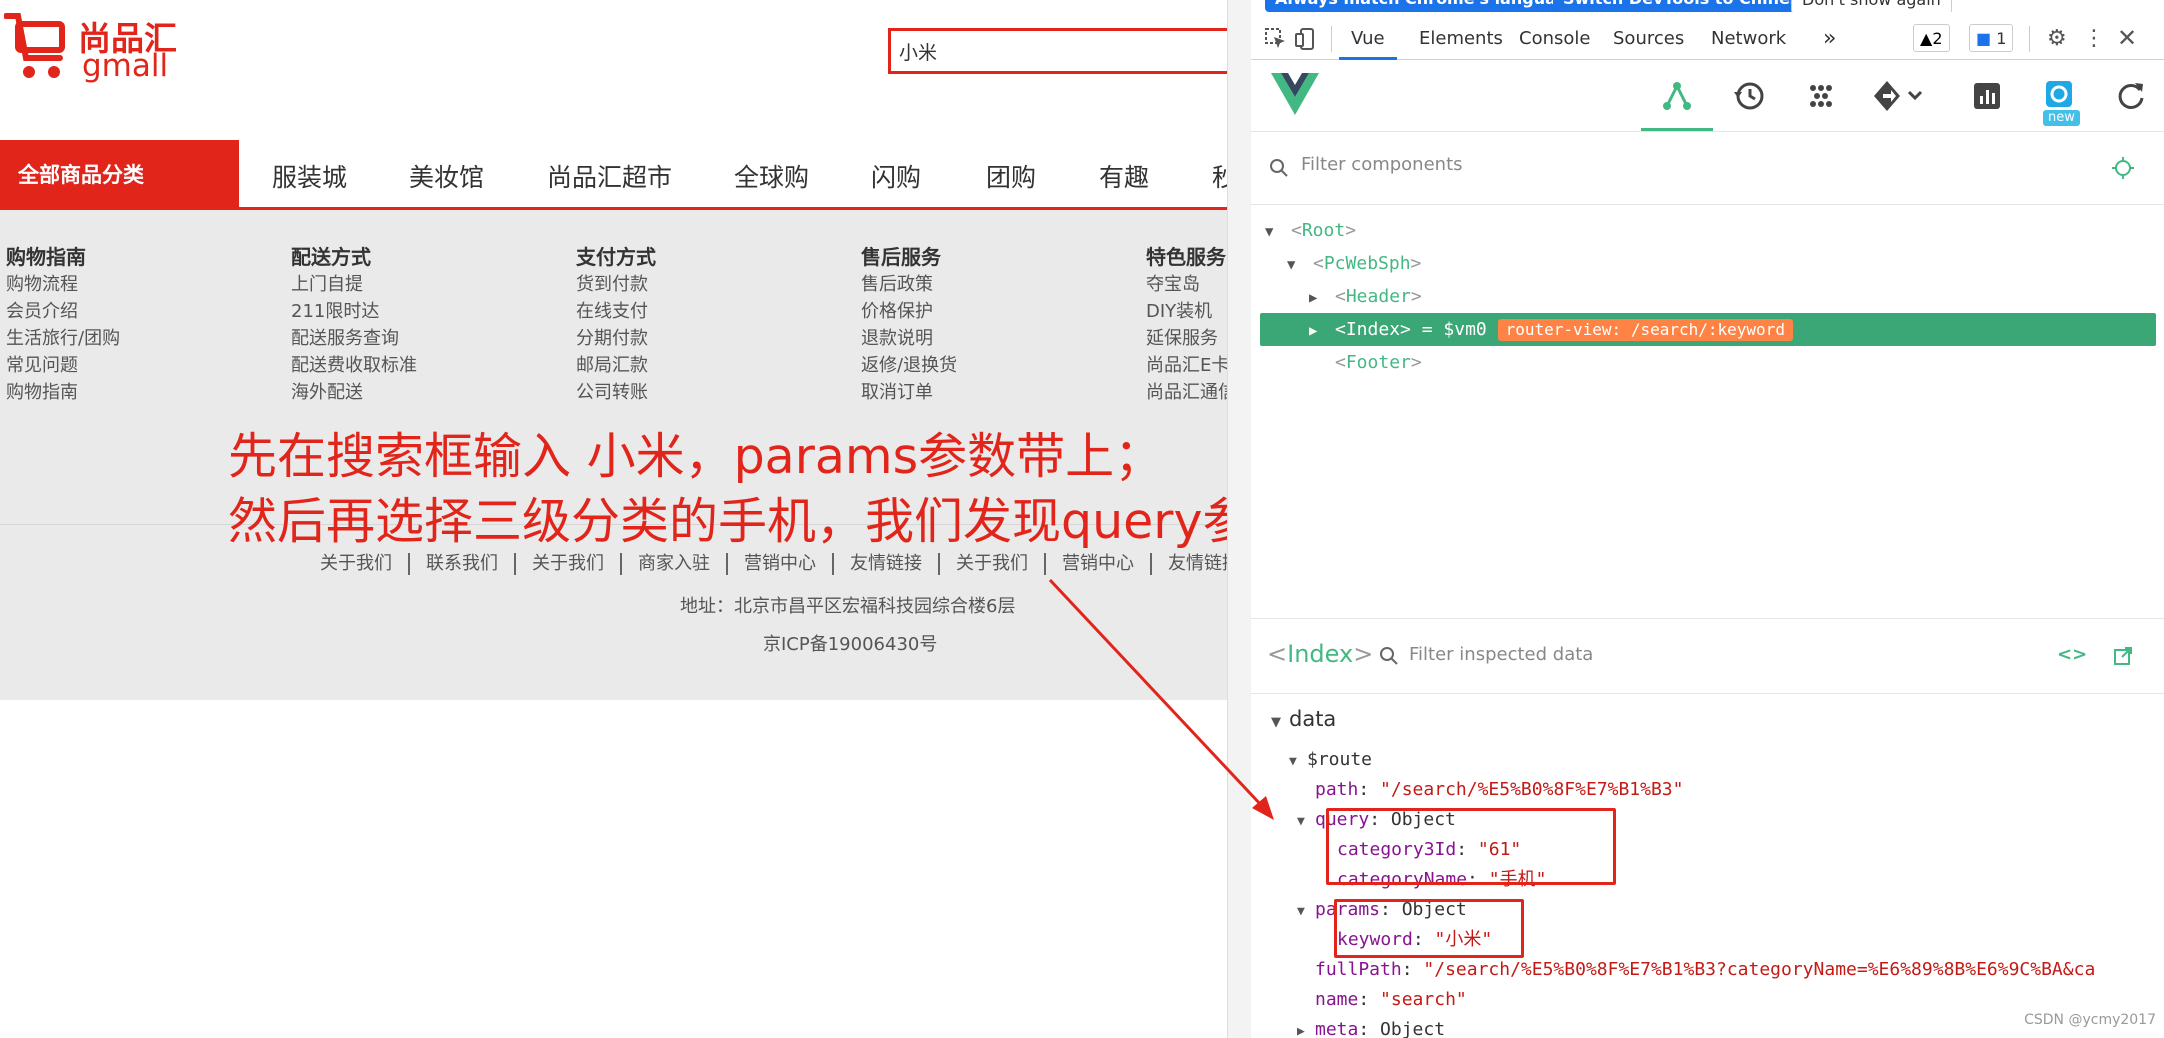 This screenshot has height=1038, width=2164. Describe the element at coordinates (1707, 263) in the screenshot. I see `tree-node-pcwebsph: ▼ <PcWebSph>` at that location.